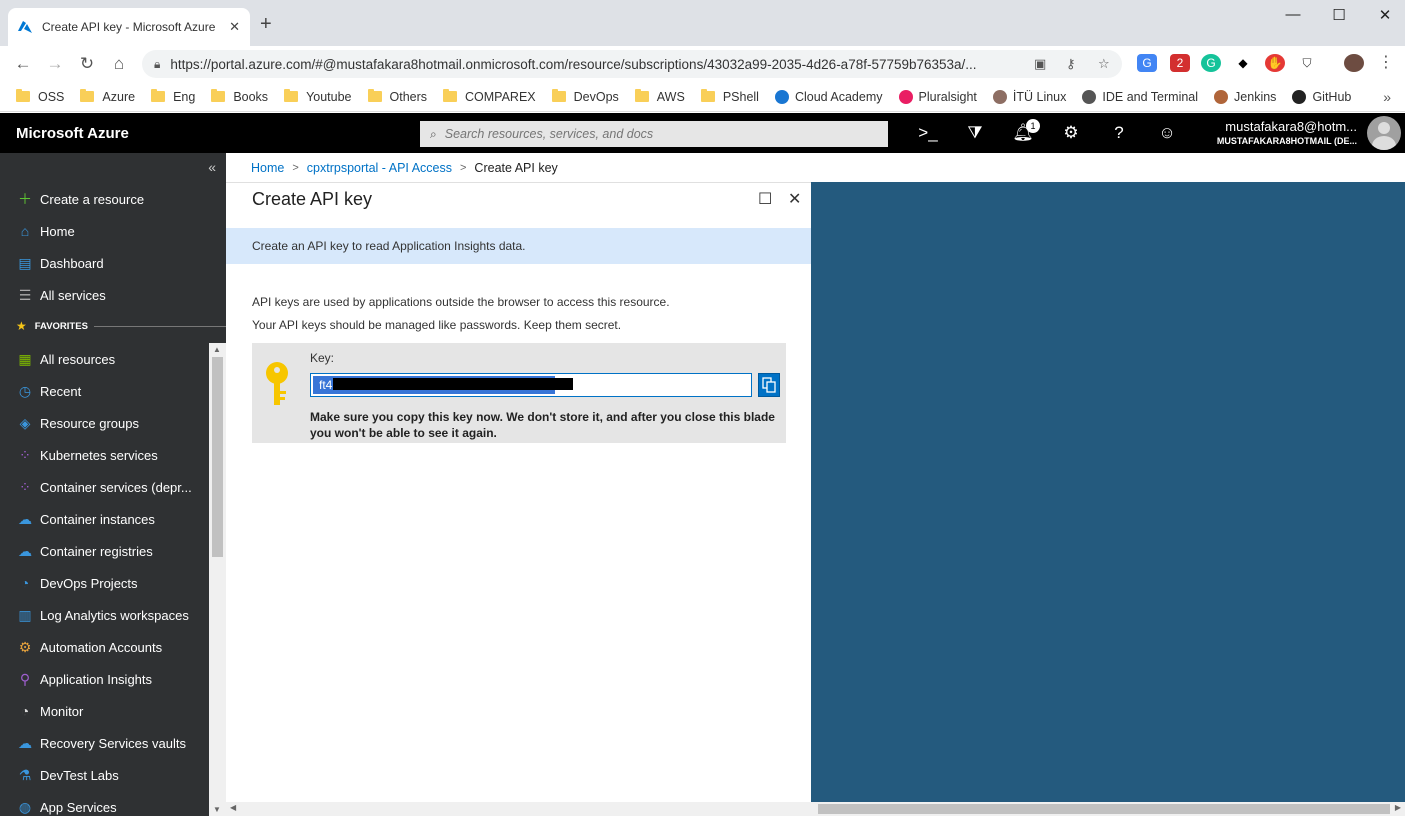 This screenshot has height=822, width=1405. What do you see at coordinates (1383, 15) in the screenshot?
I see `close-window-button: ✕` at bounding box center [1383, 15].